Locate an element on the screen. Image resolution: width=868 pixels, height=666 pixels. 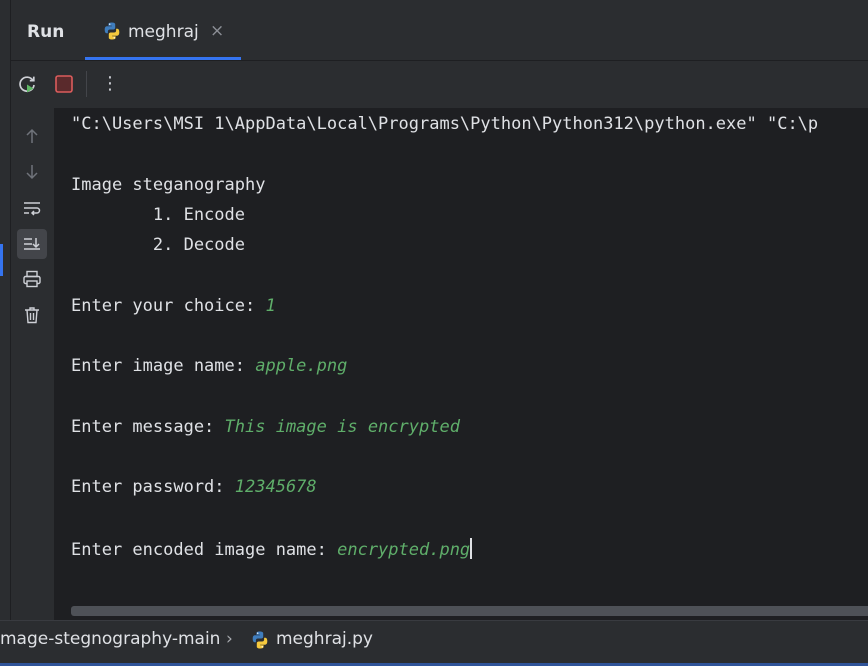
rerun-button is located at coordinates (27, 84).